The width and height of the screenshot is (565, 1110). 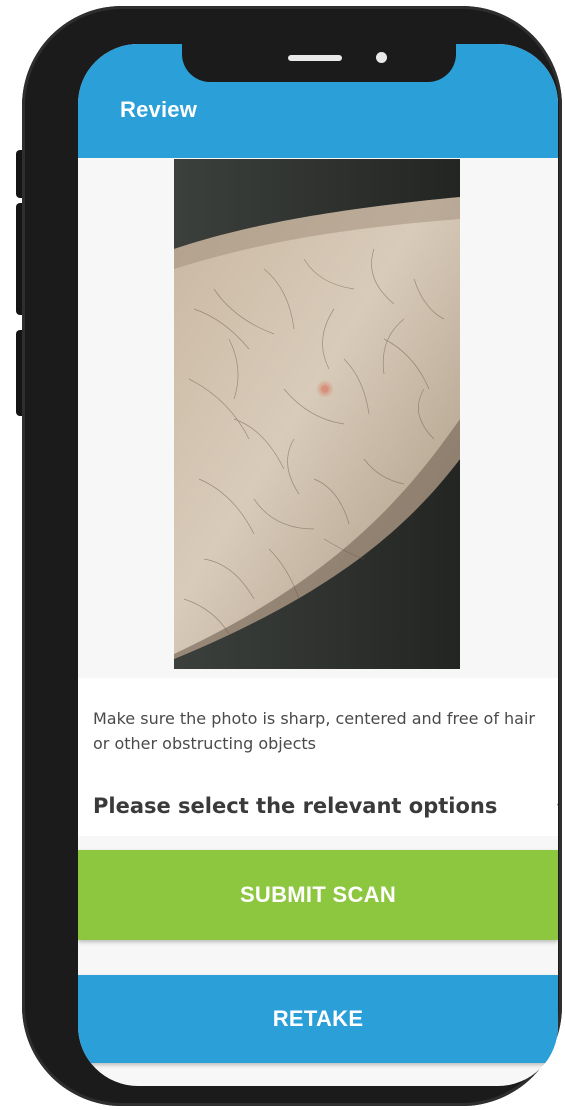 What do you see at coordinates (295, 806) in the screenshot?
I see `options-select-label: Please select the relevant options` at bounding box center [295, 806].